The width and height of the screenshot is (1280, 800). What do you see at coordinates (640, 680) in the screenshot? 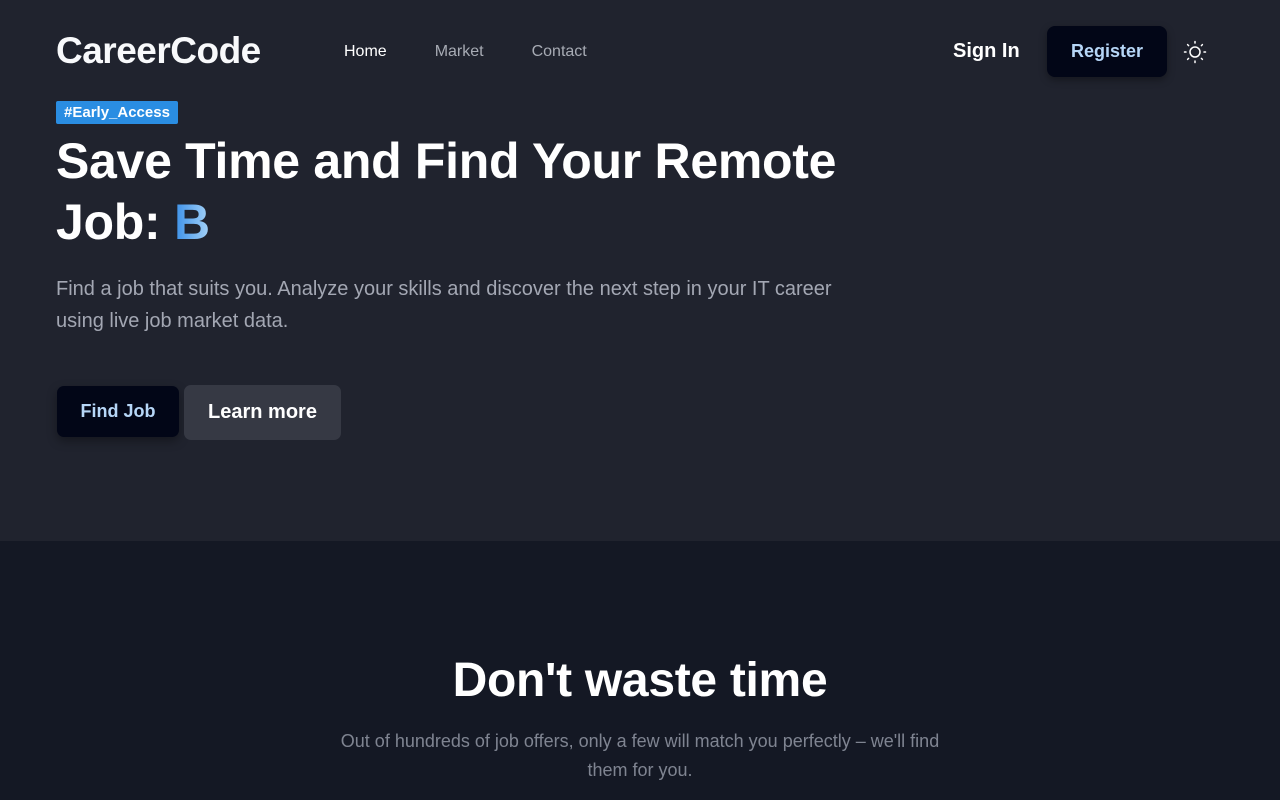
I see `section-title: Don't waste time` at bounding box center [640, 680].